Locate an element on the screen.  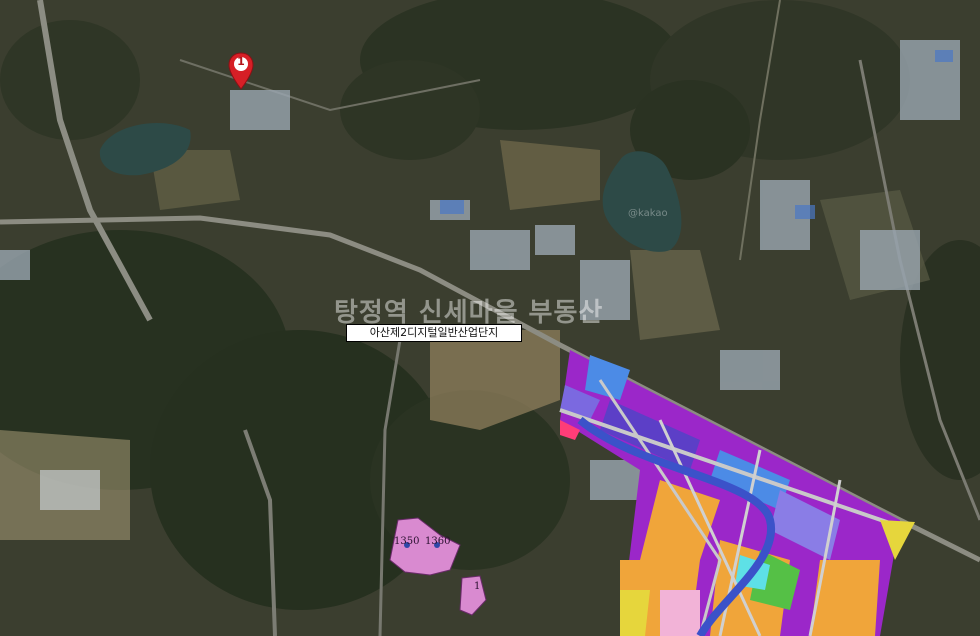
lot-label: 1360 is located at coordinates (438, 541).